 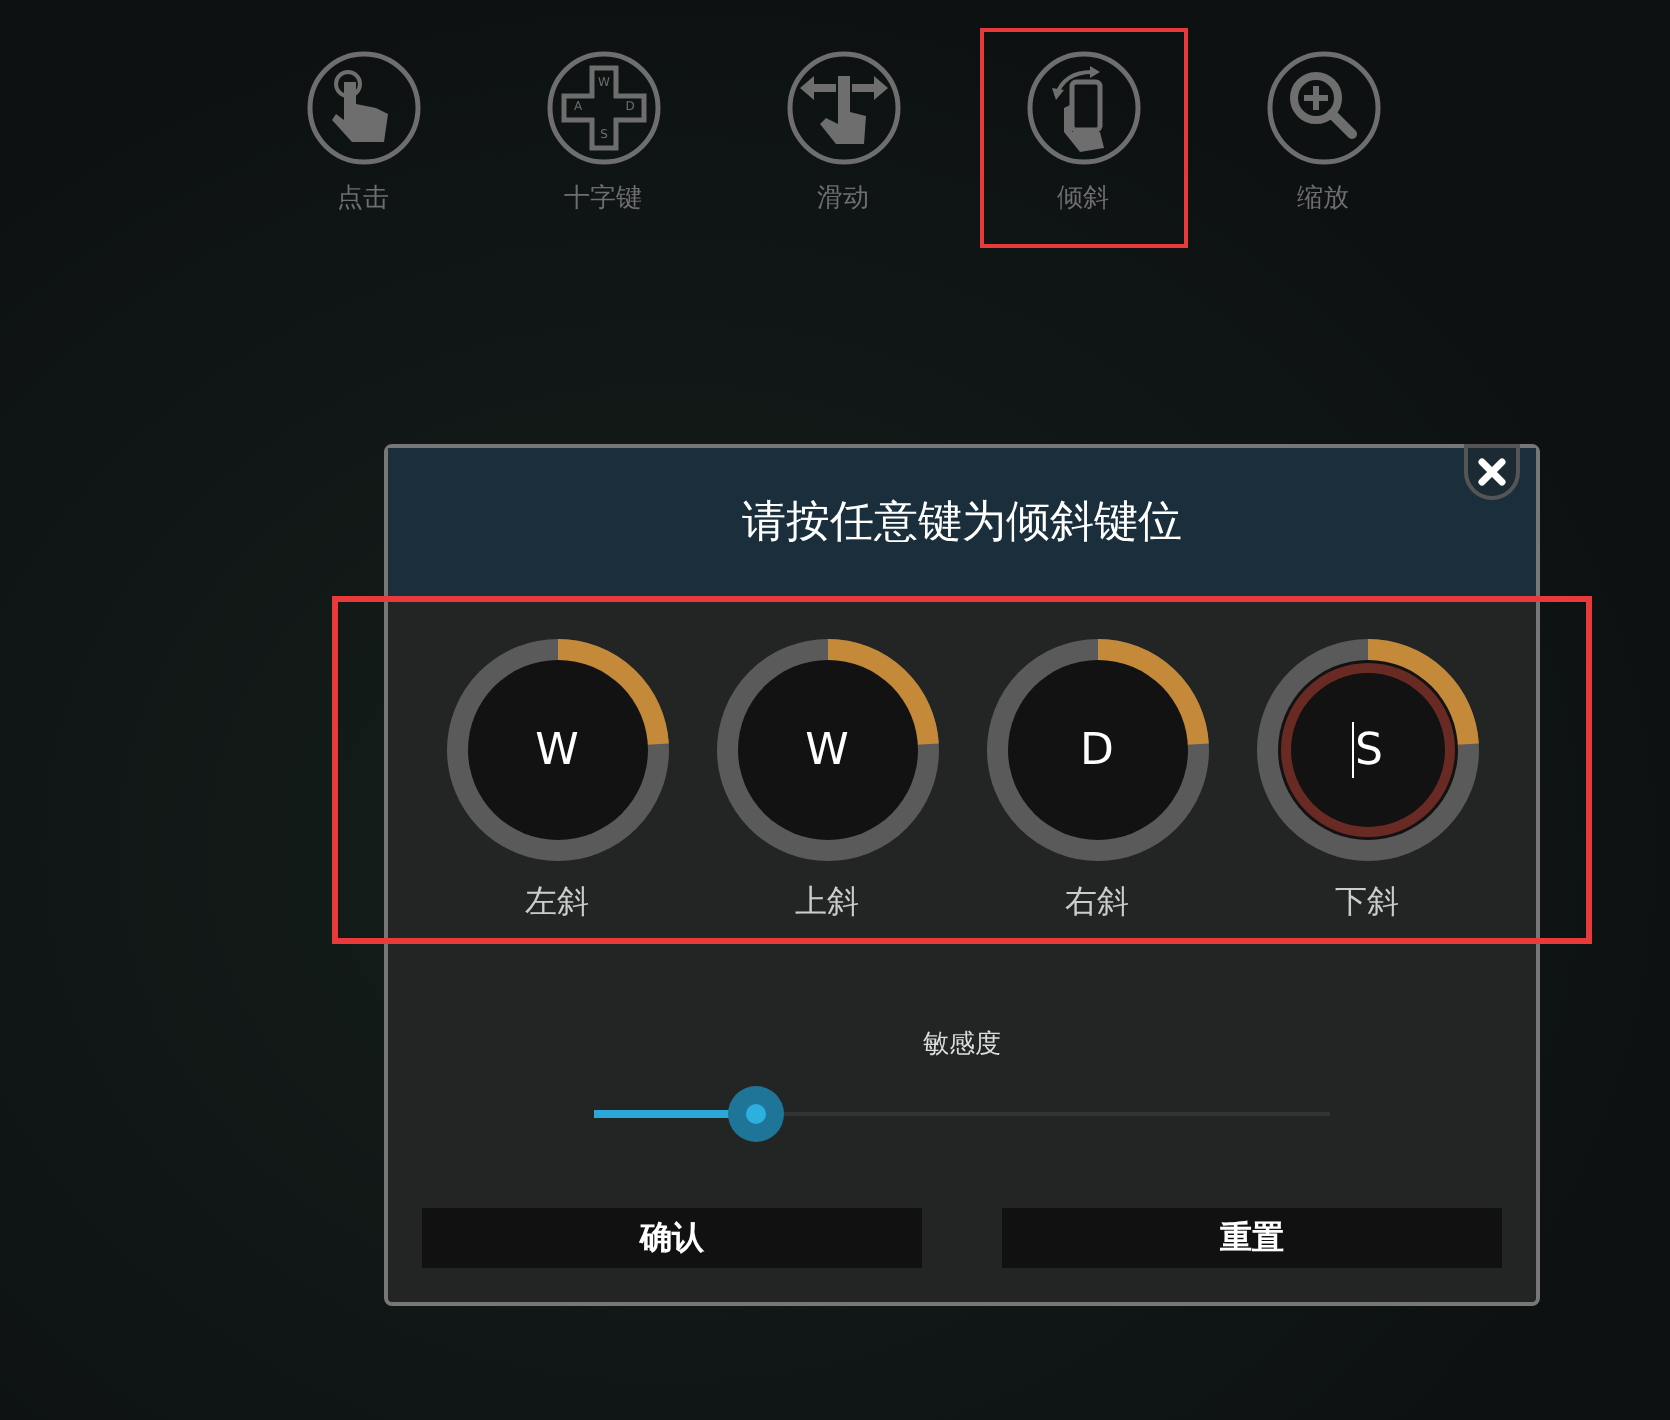 I want to click on swipe-icon, so click(x=843, y=108).